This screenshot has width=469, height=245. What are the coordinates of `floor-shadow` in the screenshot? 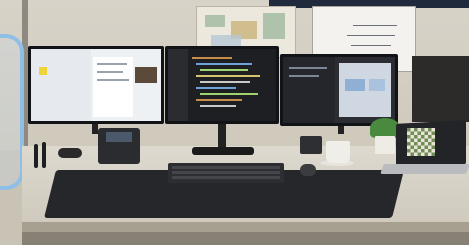 It's located at (245, 238).